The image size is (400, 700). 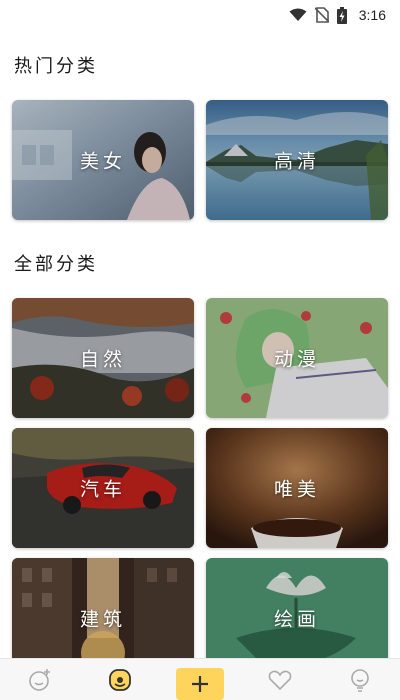 I want to click on bulb-face-icon, so click(x=360, y=680).